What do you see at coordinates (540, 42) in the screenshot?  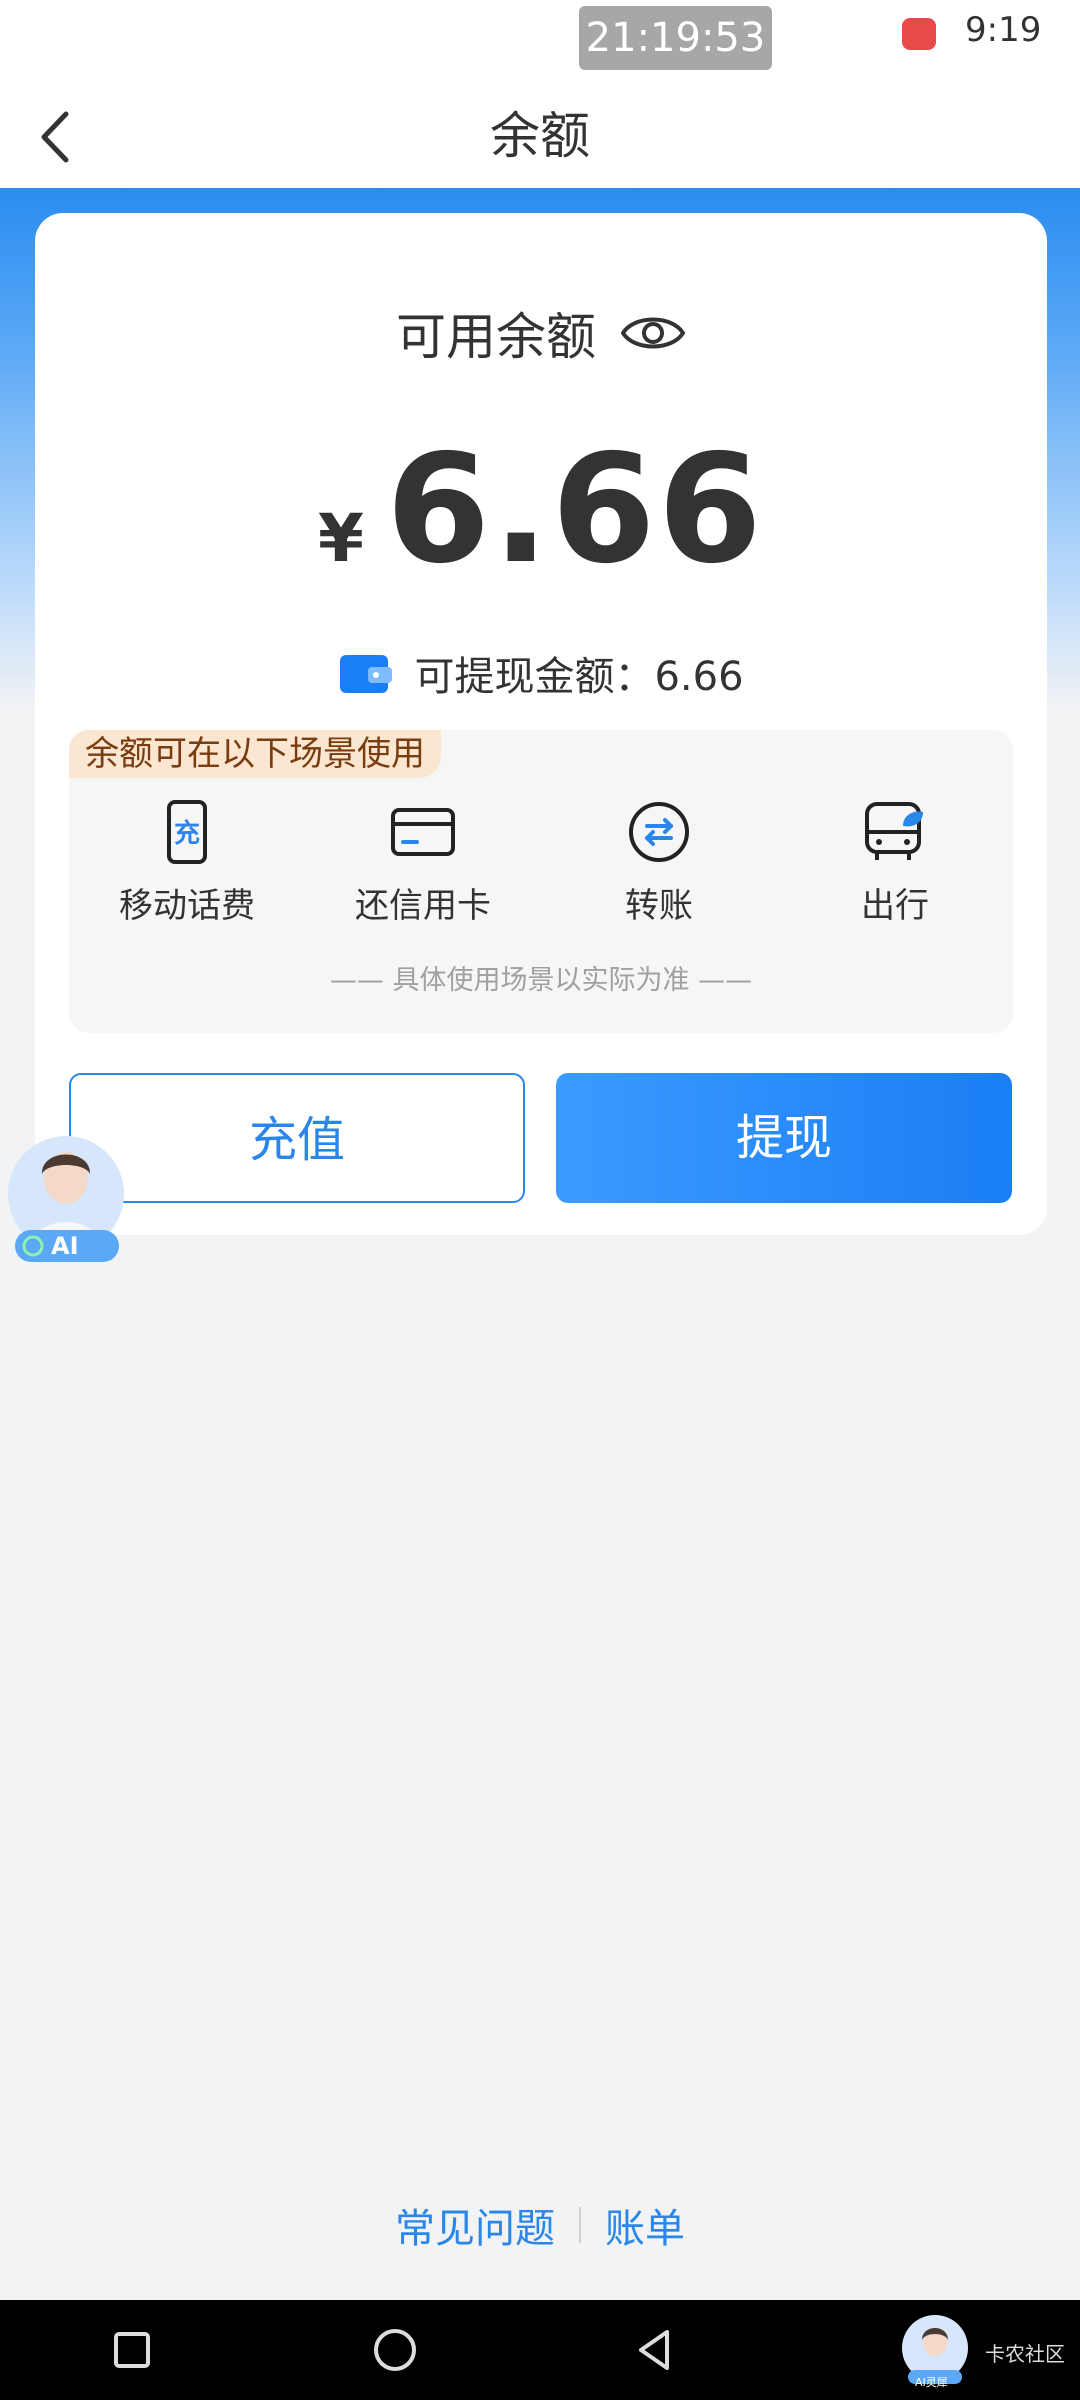 I see `status-bar: 21:19:53 9:19` at bounding box center [540, 42].